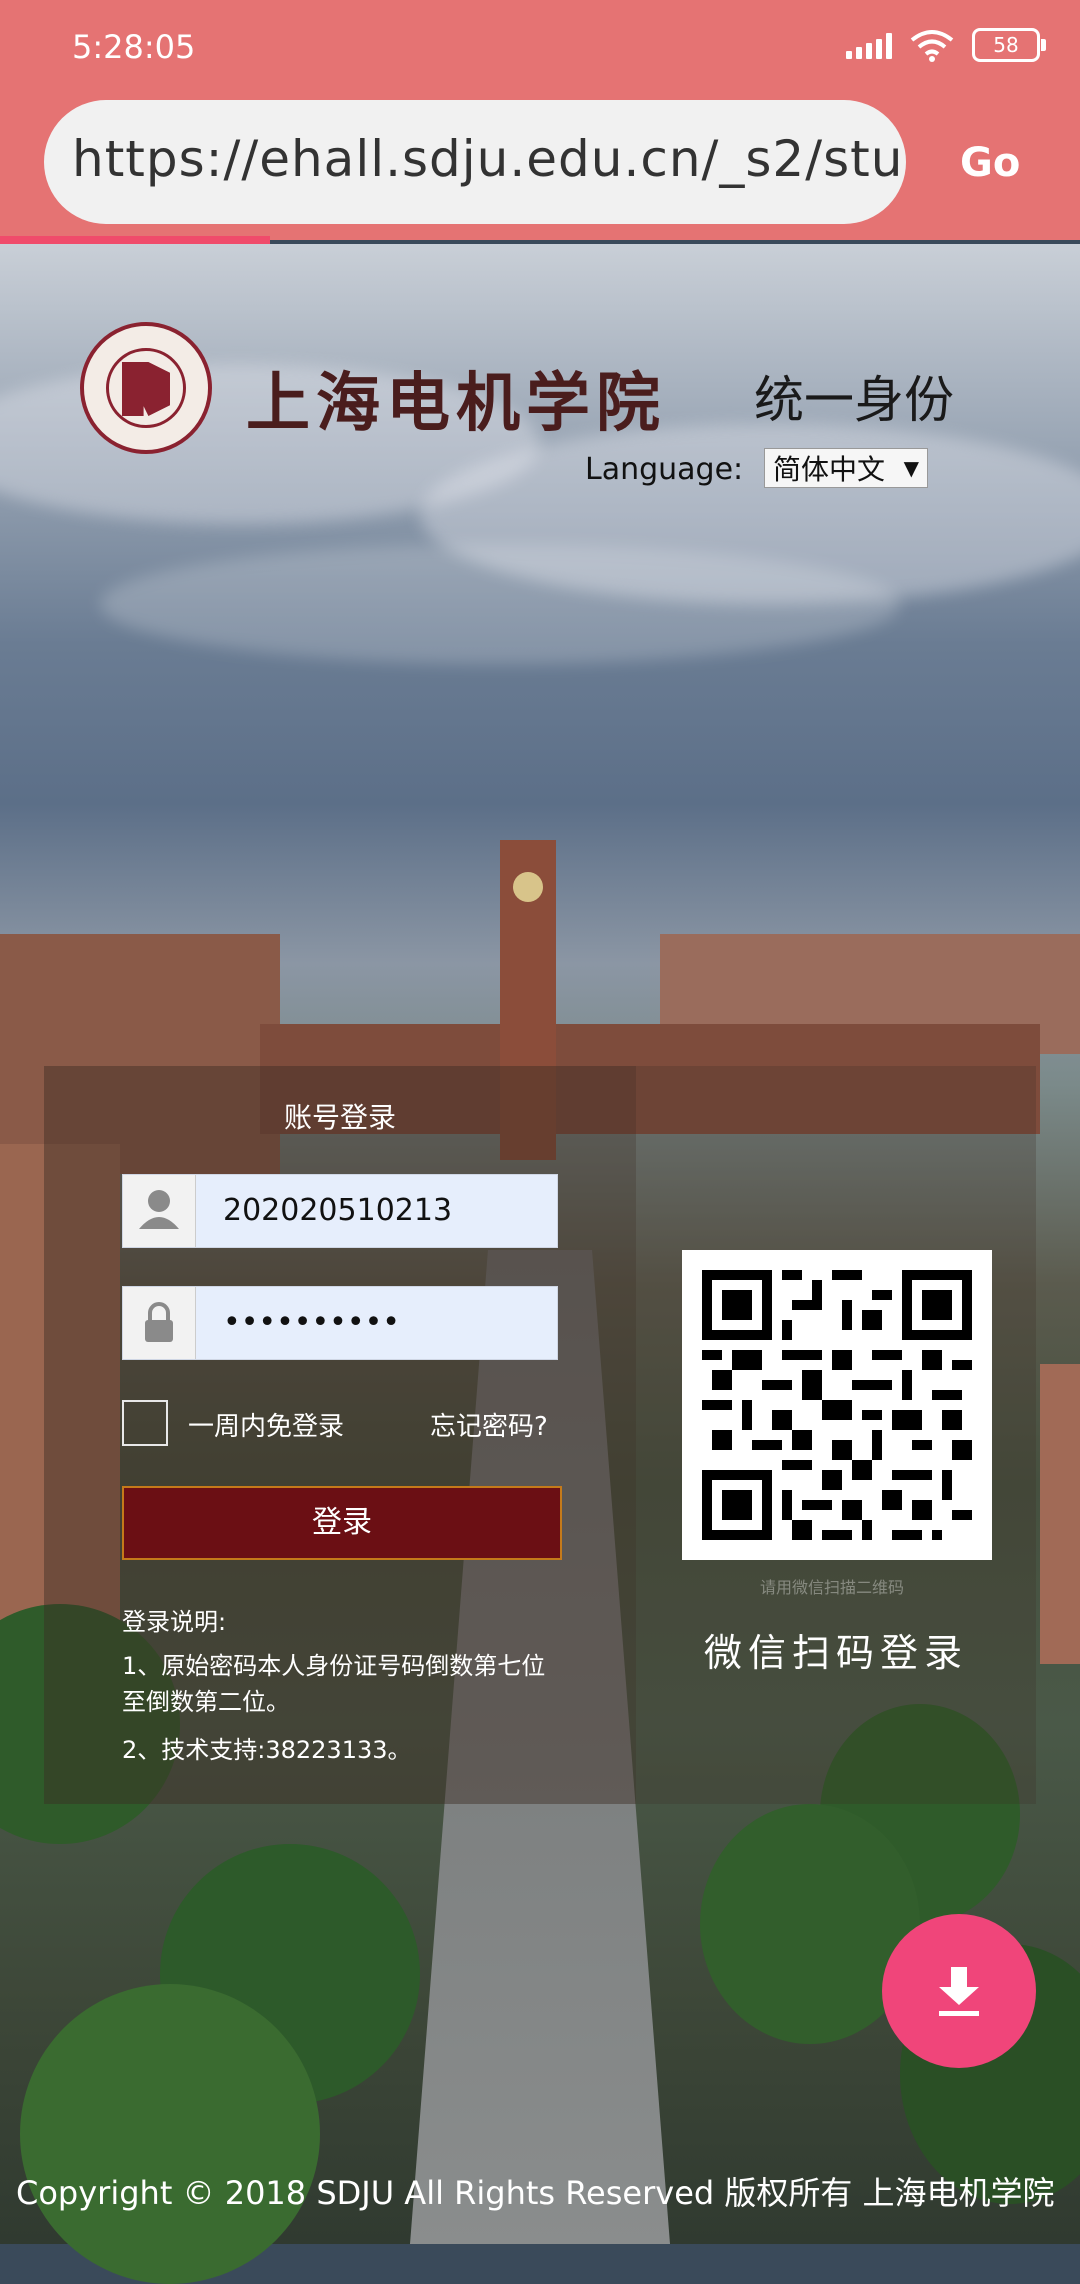 The width and height of the screenshot is (1080, 2284). Describe the element at coordinates (266, 1427) in the screenshot. I see `remember-label: 一周内免登录` at that location.